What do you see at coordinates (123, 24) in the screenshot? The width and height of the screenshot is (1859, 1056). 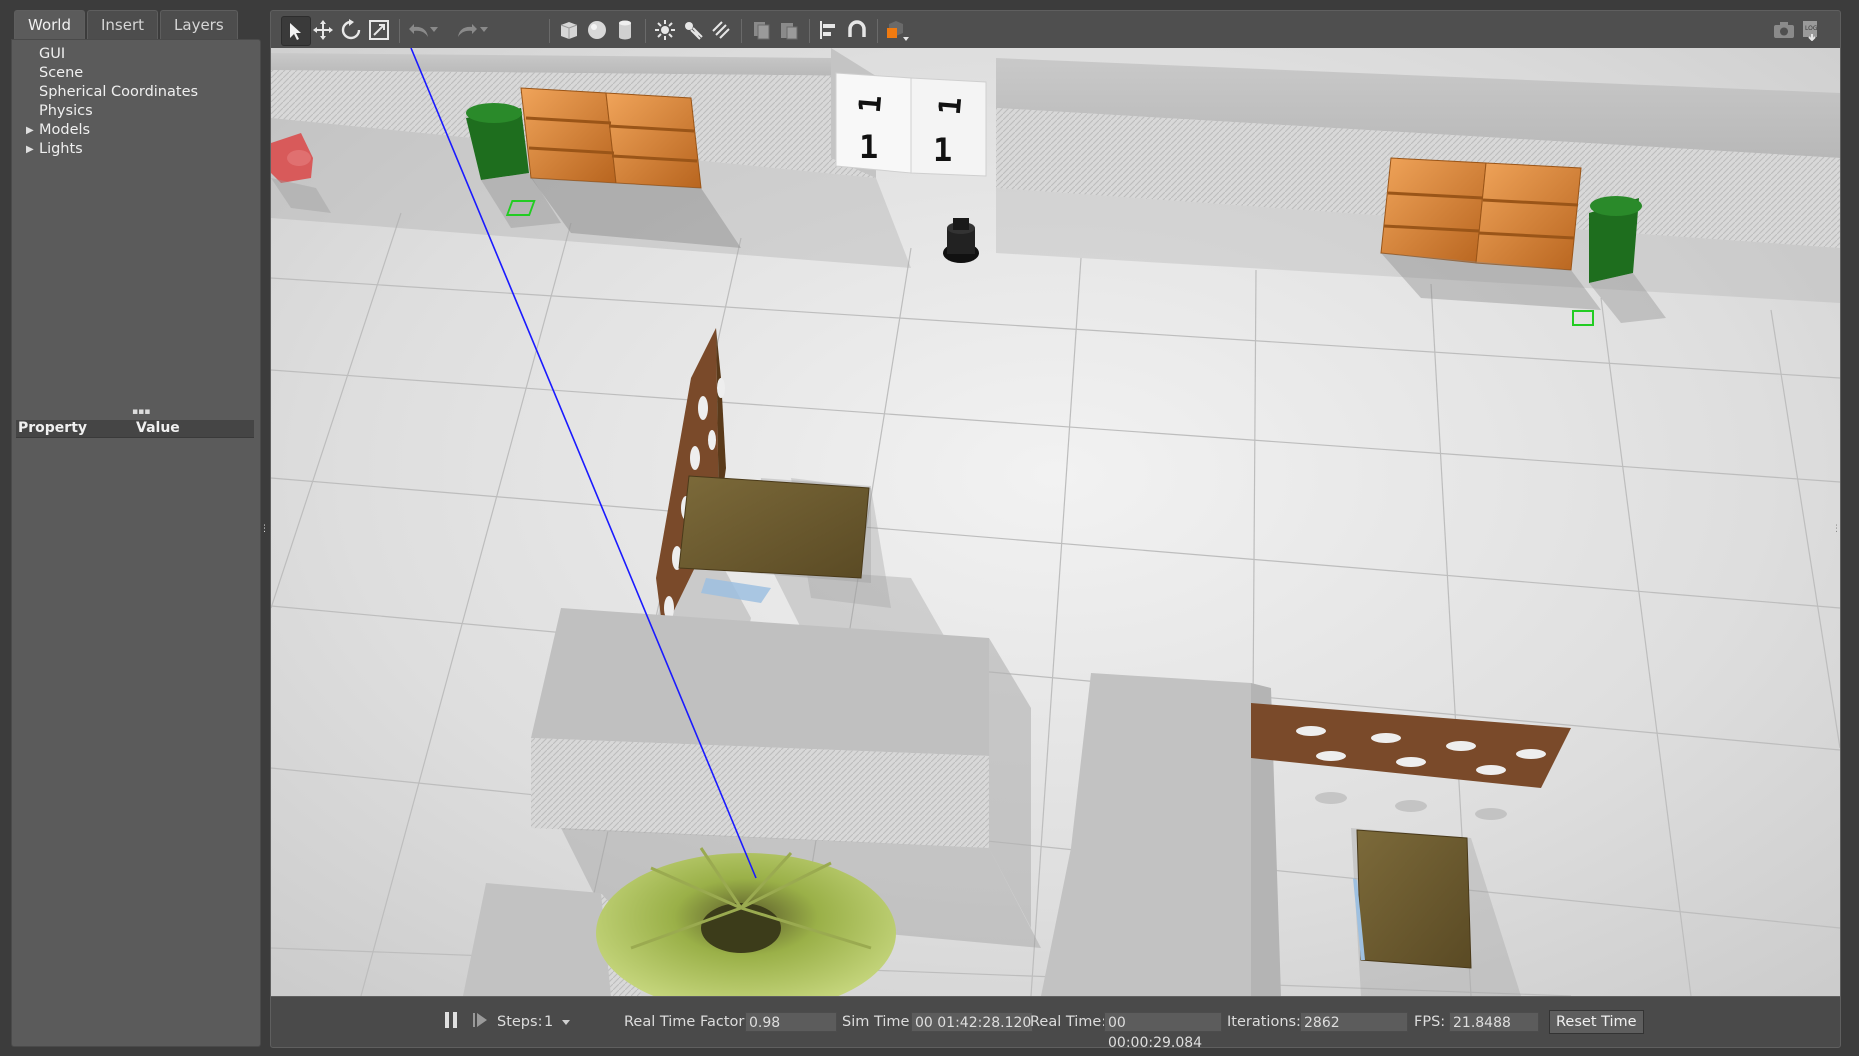 I see `tab-insert: Insert` at bounding box center [123, 24].